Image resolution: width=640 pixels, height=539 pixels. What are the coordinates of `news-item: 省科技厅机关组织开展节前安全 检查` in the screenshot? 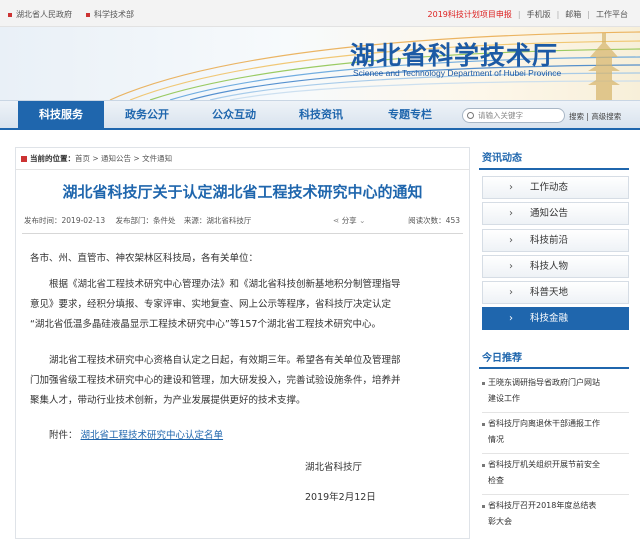 It's located at (554, 473).